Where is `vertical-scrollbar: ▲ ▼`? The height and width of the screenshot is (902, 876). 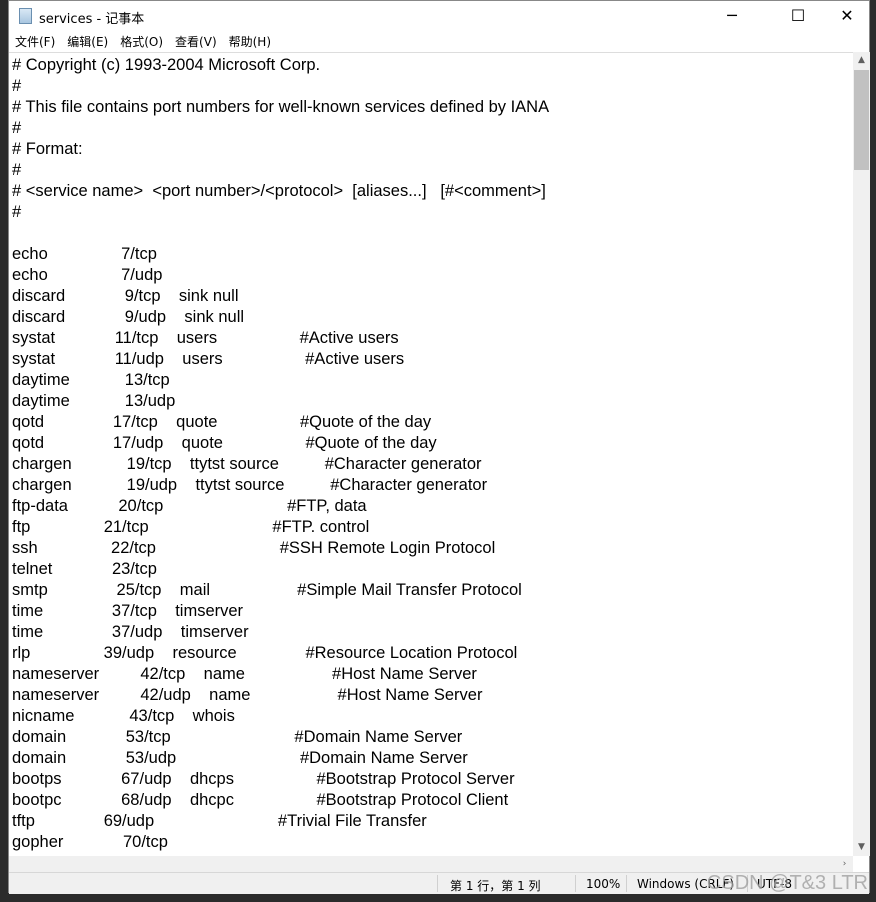
vertical-scrollbar: ▲ ▼ is located at coordinates (861, 454).